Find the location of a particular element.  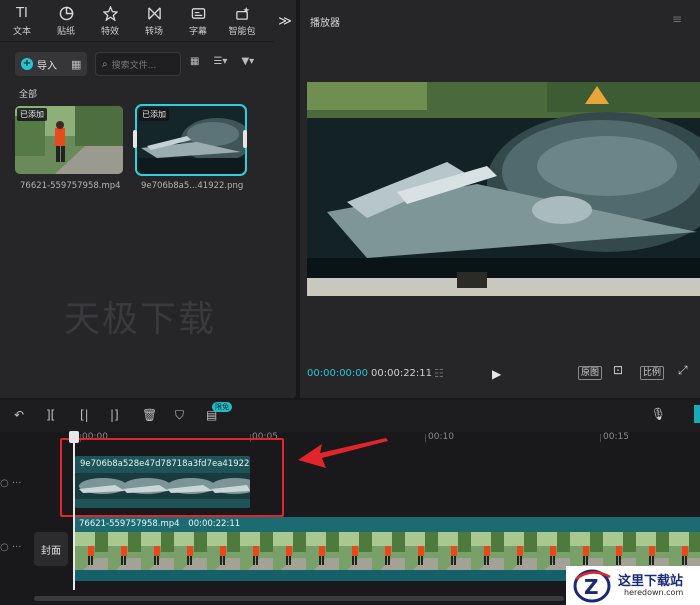

original-button: 原图 is located at coordinates (590, 373).